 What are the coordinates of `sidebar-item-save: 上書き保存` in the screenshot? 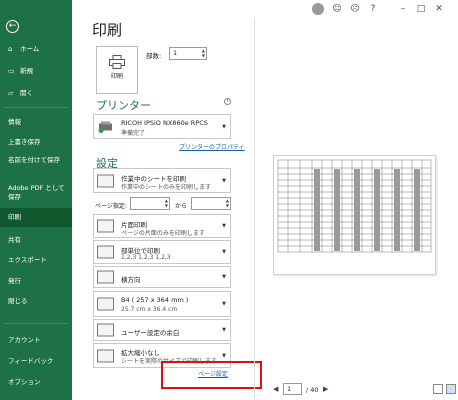 It's located at (36, 142).